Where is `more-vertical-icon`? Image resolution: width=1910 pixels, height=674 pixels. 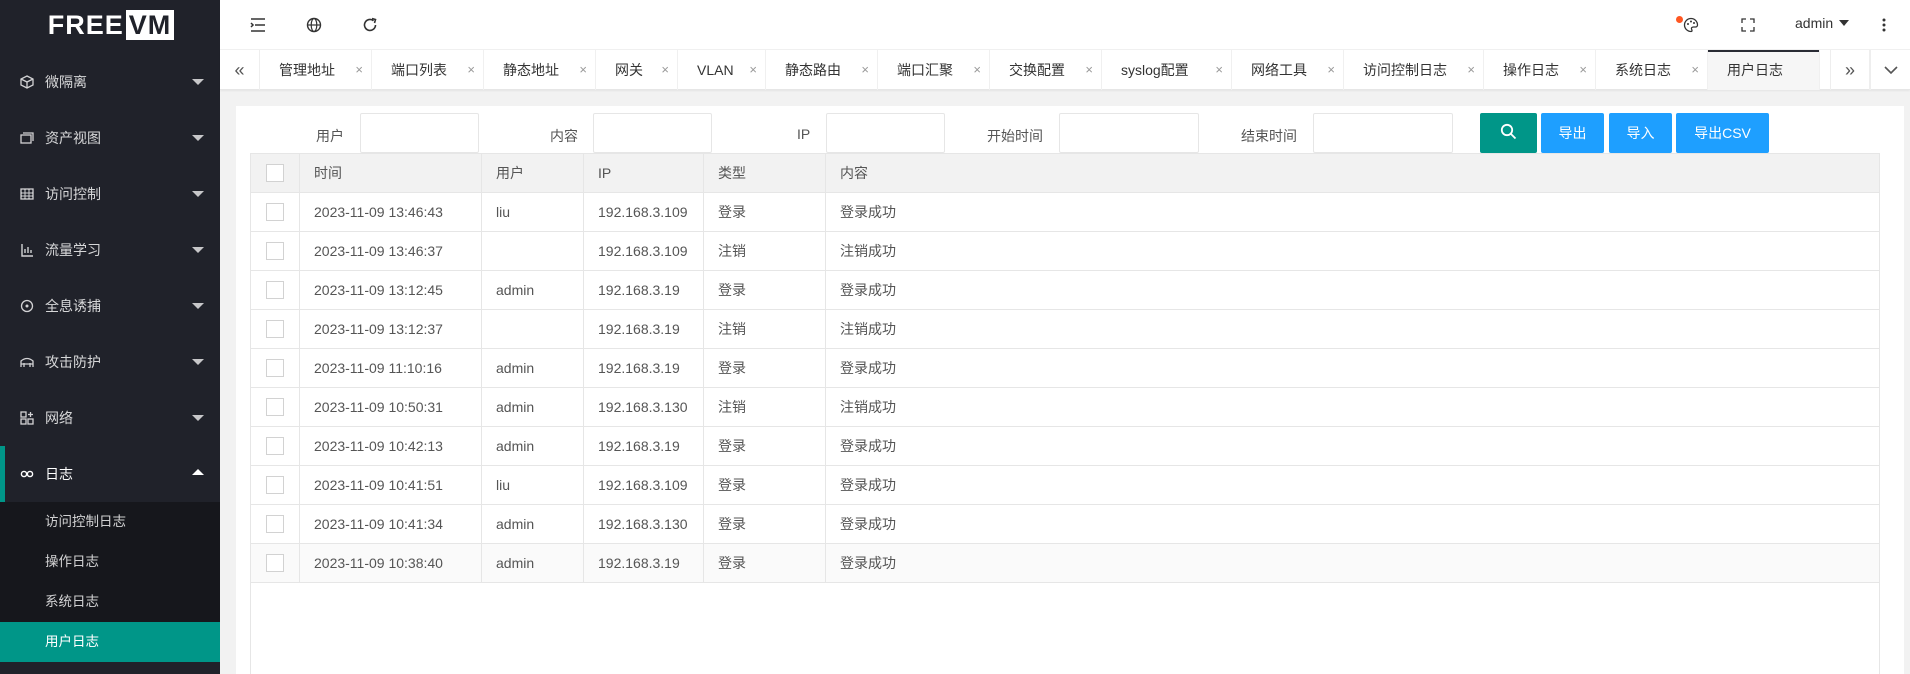
more-vertical-icon is located at coordinates (1884, 25).